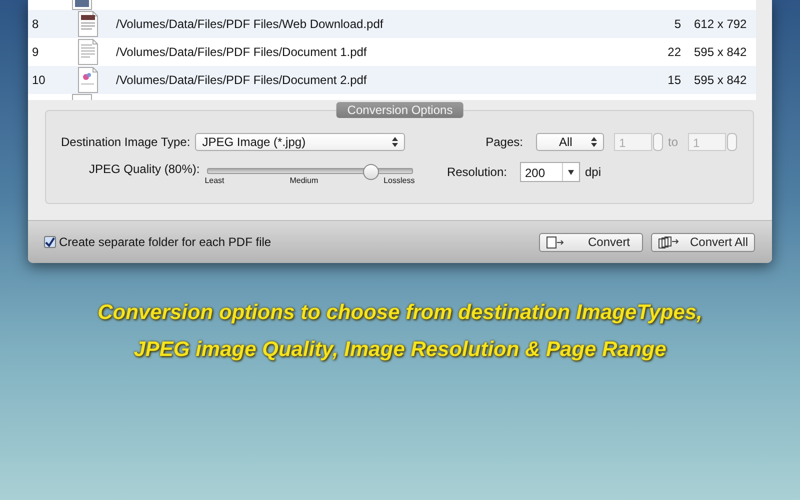 The image size is (800, 500). What do you see at coordinates (591, 242) in the screenshot?
I see `convert-button: Convert` at bounding box center [591, 242].